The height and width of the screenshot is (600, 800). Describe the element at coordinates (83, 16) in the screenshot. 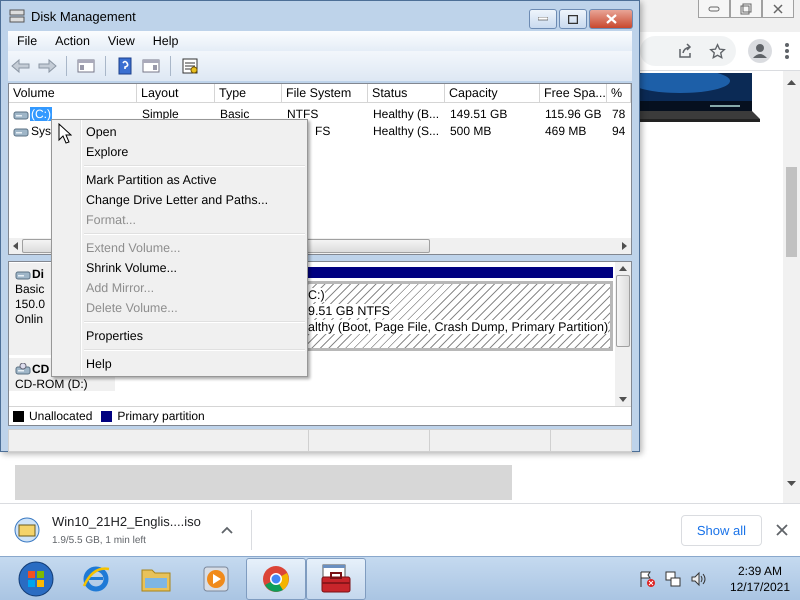

I see `window-title: Disk Management` at that location.